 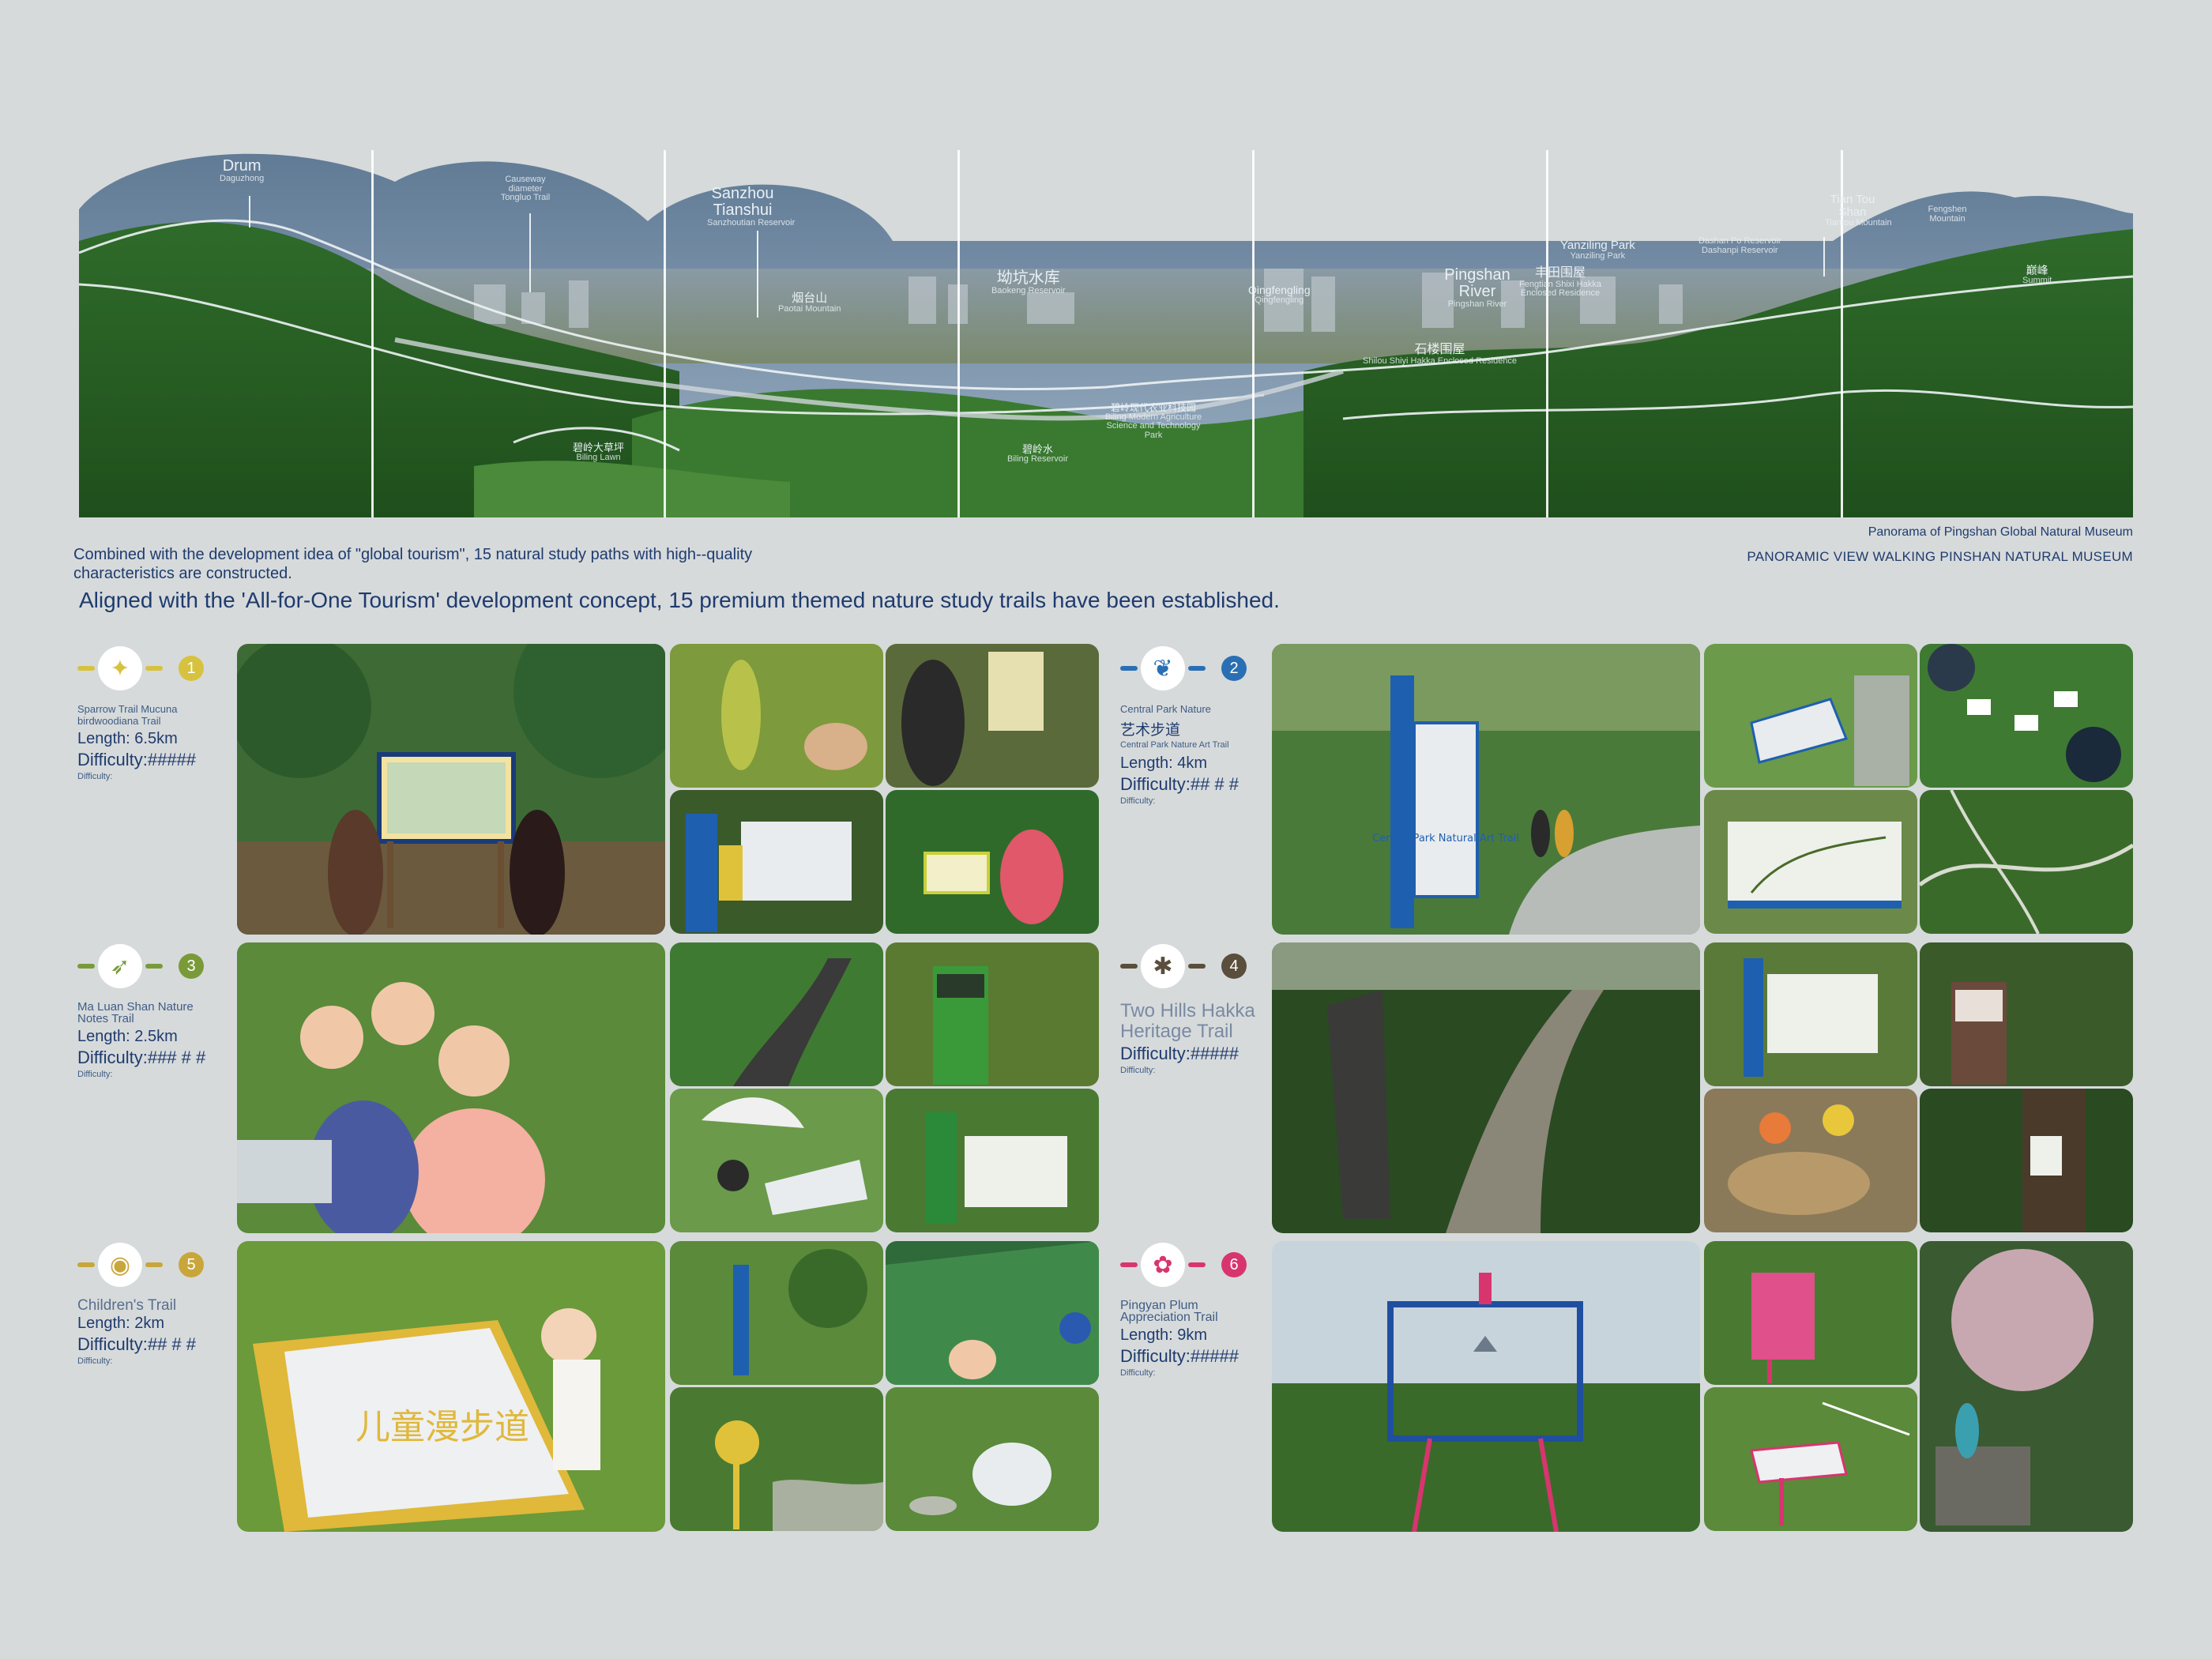 I want to click on photo-mucuna-flowers, so click(x=777, y=716).